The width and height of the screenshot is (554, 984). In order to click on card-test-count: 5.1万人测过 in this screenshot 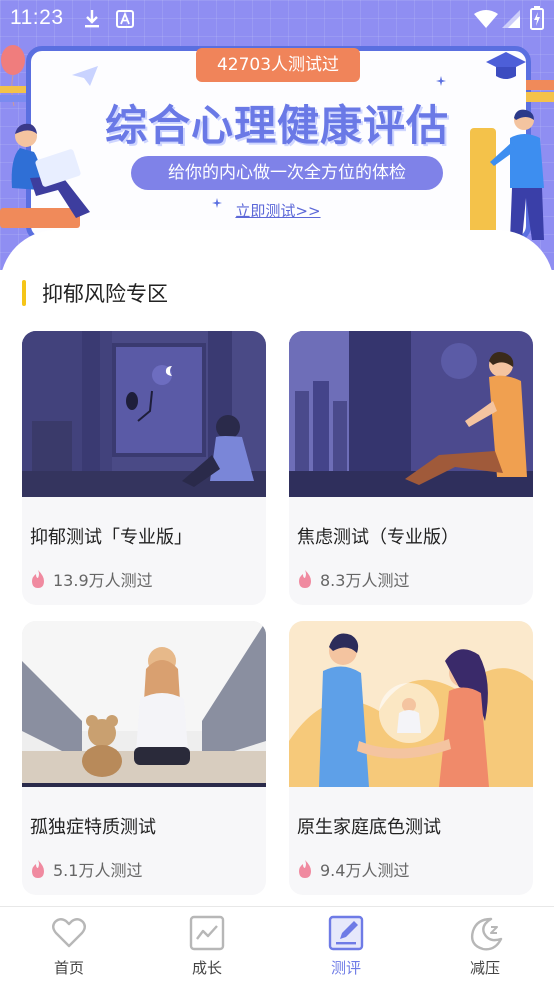, I will do `click(98, 870)`.